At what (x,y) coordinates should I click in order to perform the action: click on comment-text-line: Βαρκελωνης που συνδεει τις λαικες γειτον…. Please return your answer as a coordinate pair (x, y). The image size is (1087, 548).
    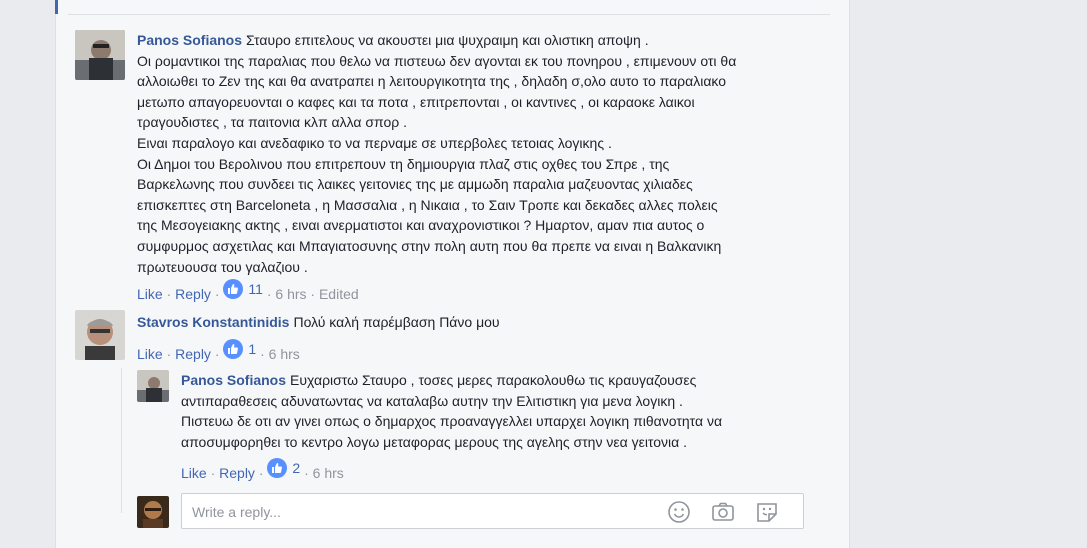
    Looking at the image, I should click on (415, 184).